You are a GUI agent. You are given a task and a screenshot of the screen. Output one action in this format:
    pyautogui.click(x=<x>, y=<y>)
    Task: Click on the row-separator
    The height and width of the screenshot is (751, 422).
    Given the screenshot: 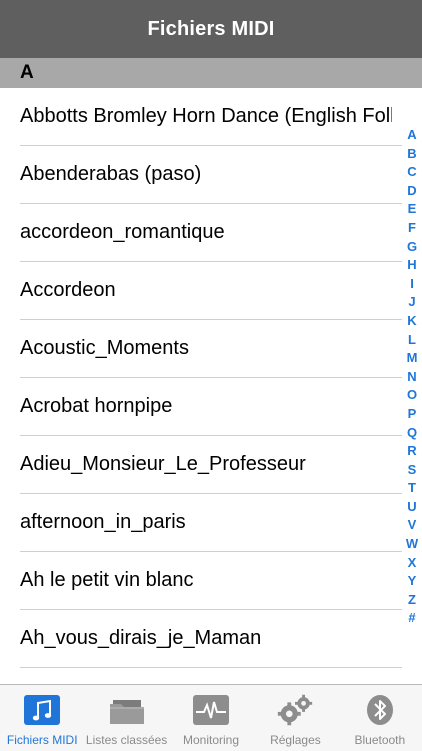 What is the action you would take?
    pyautogui.click(x=211, y=667)
    